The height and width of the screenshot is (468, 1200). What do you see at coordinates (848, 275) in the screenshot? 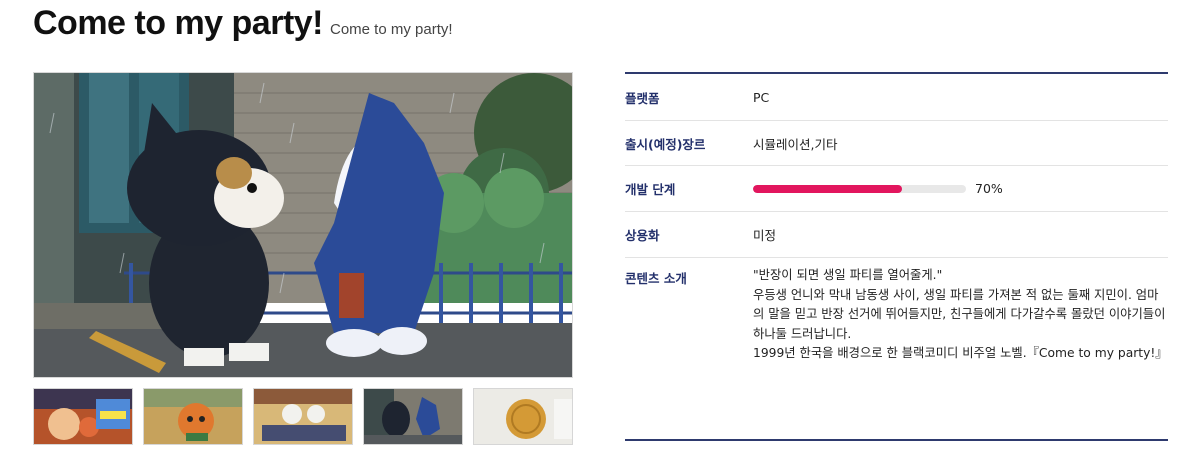
I see `intro-quote: "반장이 되면 생일 파티를 열어줄게."` at bounding box center [848, 275].